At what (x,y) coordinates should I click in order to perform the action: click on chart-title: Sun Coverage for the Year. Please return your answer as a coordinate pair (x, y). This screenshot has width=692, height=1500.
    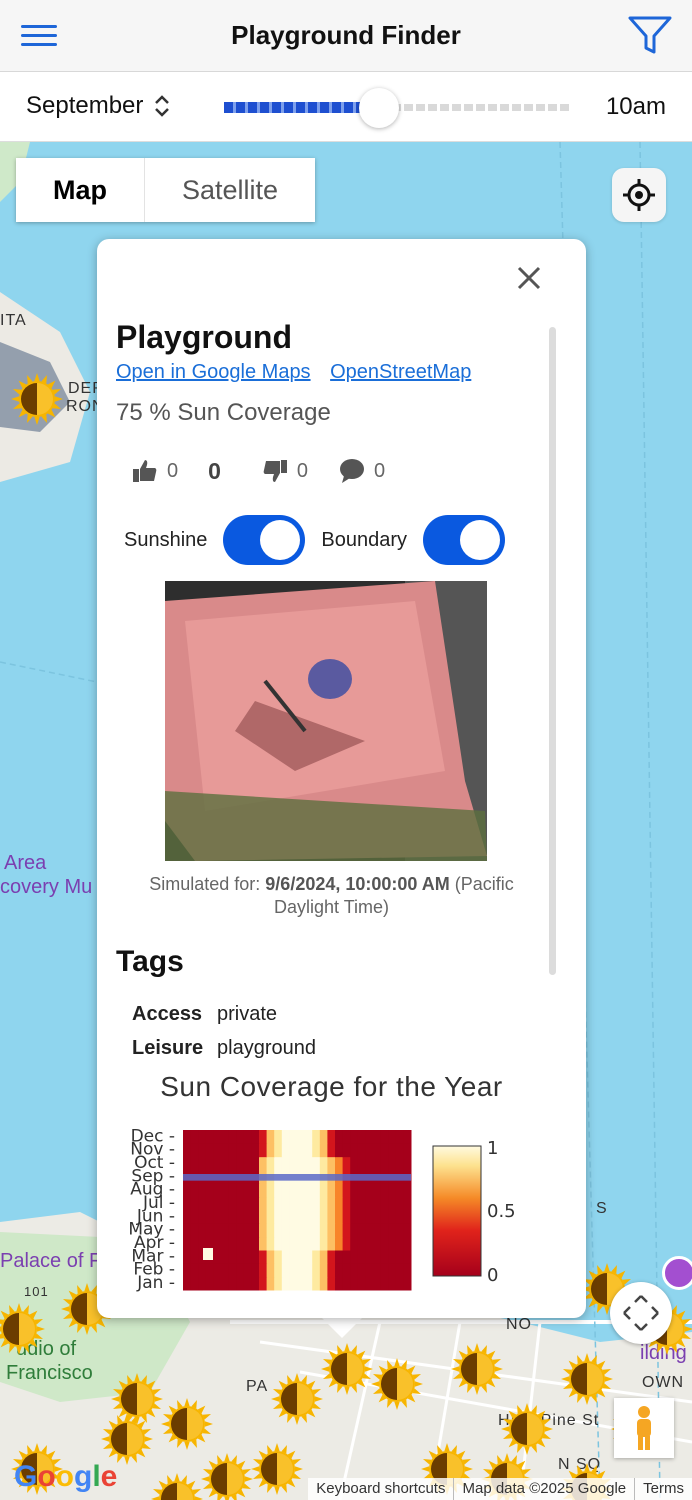
    Looking at the image, I should click on (331, 1086).